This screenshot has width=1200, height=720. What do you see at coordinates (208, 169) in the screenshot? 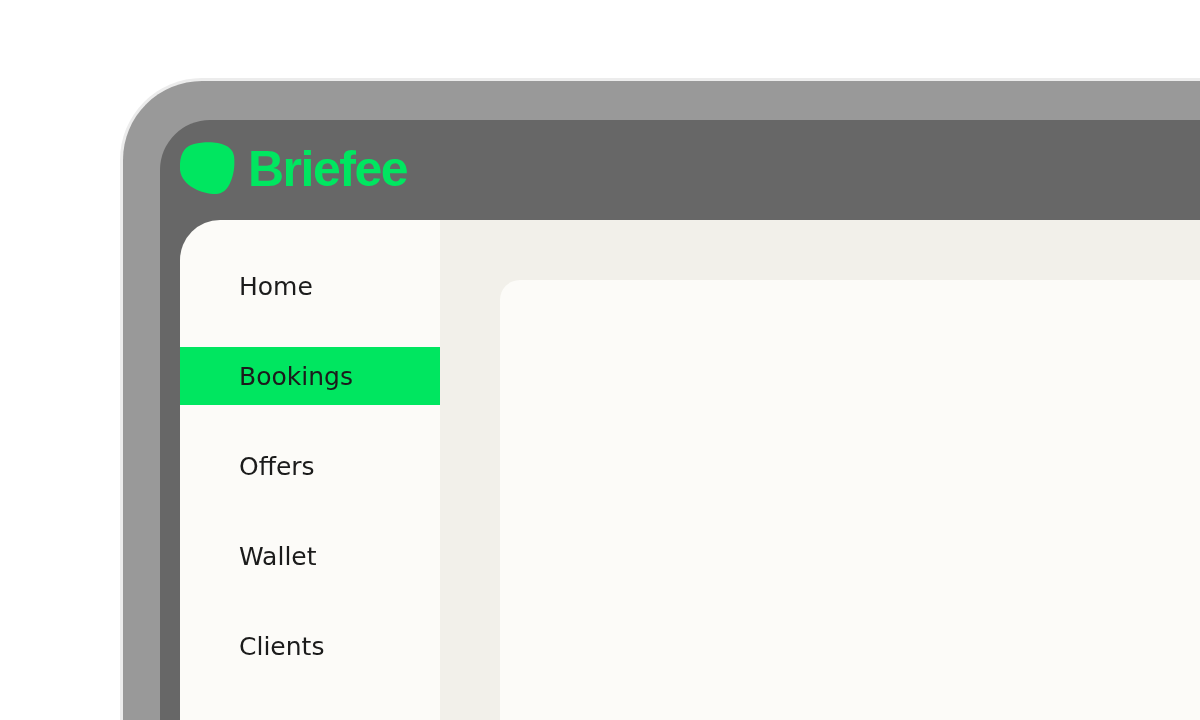
I see `logo-icon` at bounding box center [208, 169].